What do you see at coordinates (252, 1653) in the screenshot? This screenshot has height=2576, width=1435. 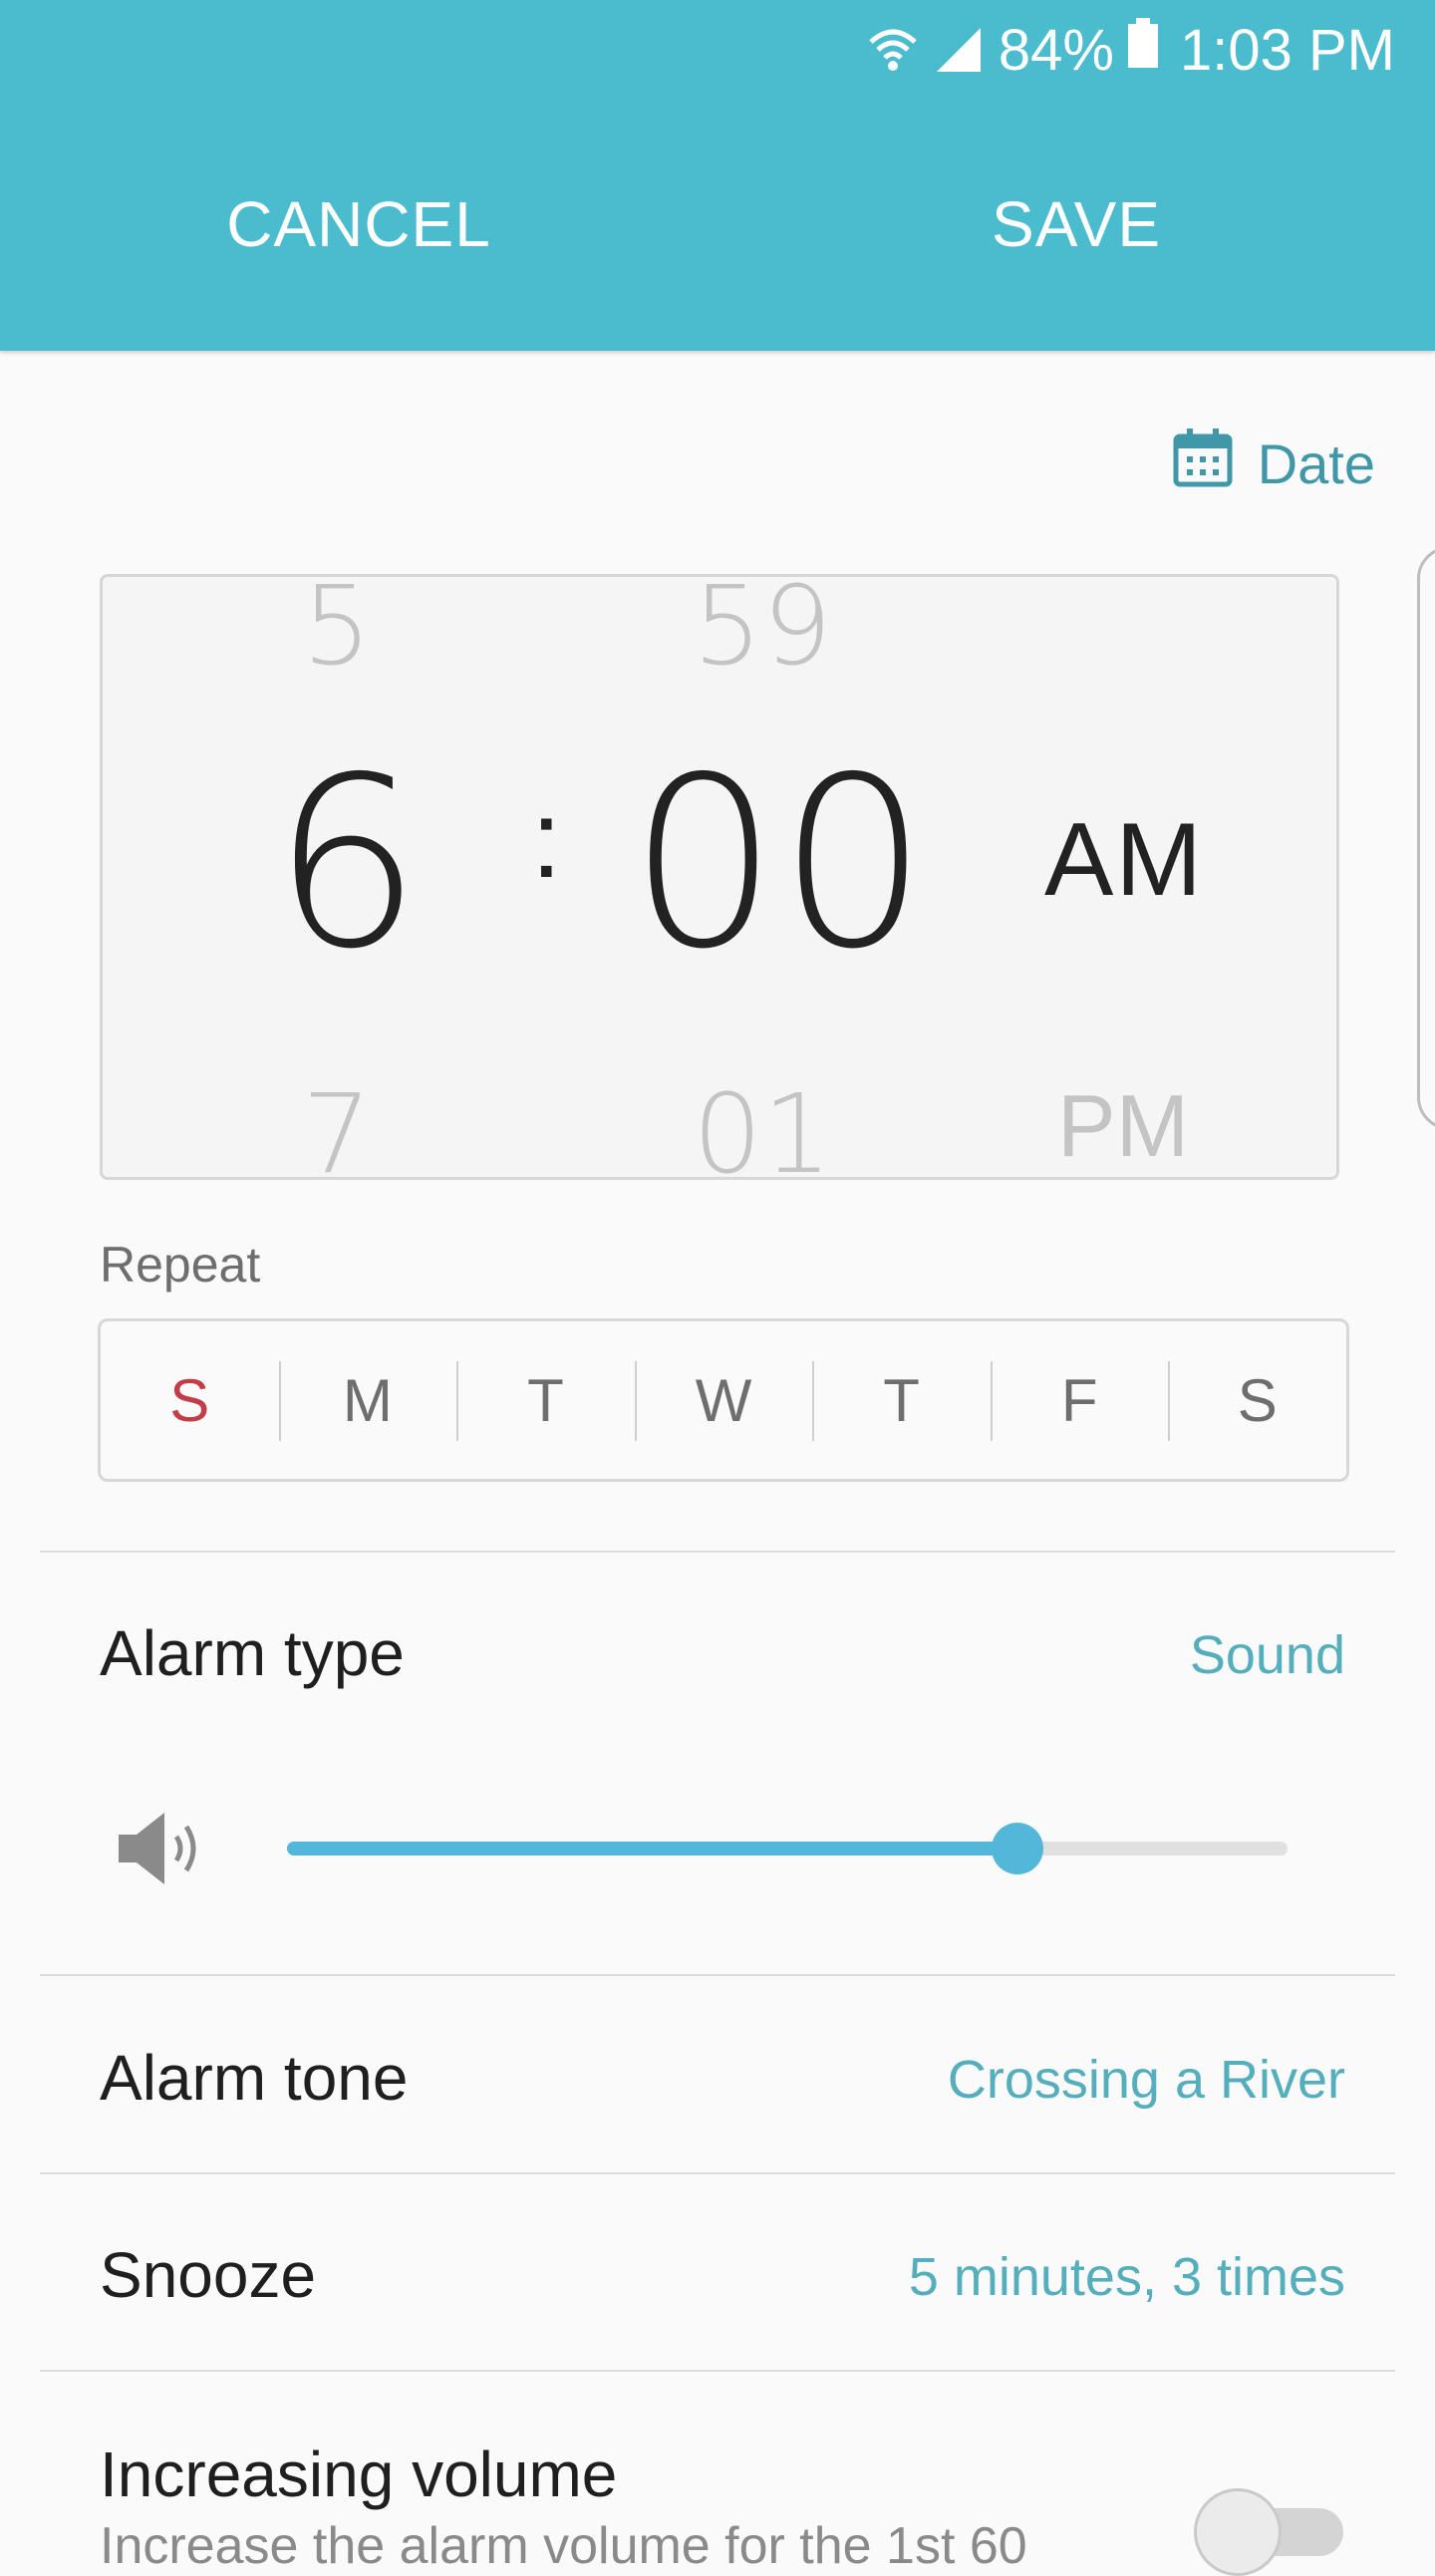 I see `alarm-type-title: Alarm type` at bounding box center [252, 1653].